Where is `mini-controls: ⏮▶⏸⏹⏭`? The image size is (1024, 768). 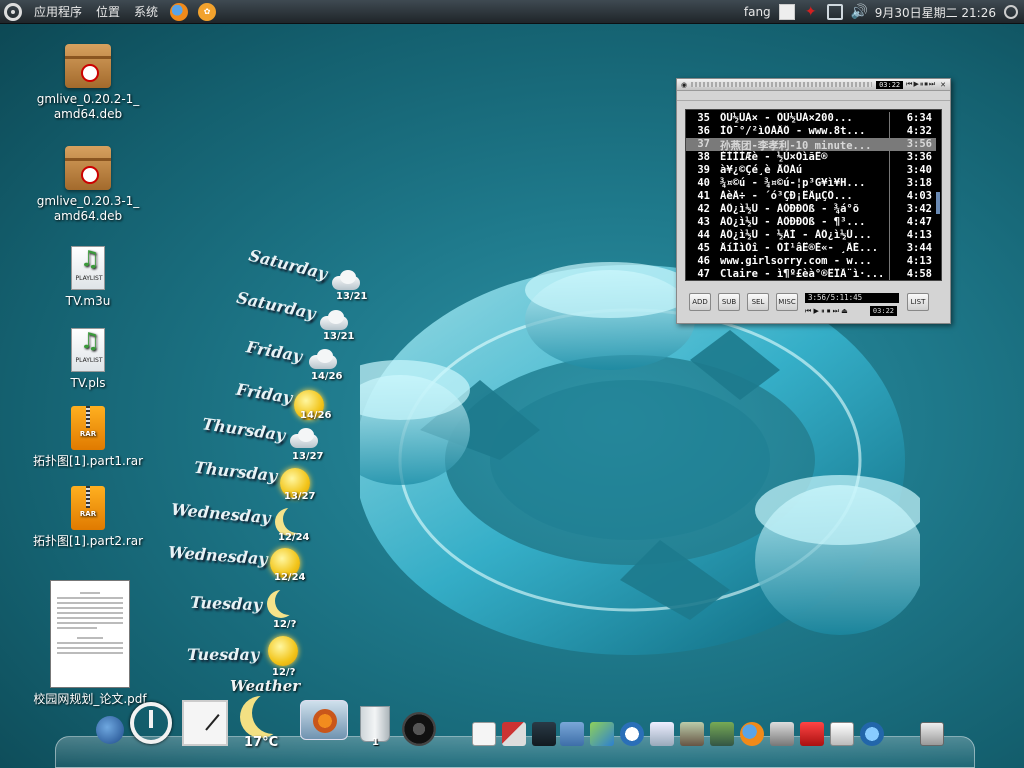
mini-controls: ⏮▶⏸⏹⏭ is located at coordinates (921, 84).